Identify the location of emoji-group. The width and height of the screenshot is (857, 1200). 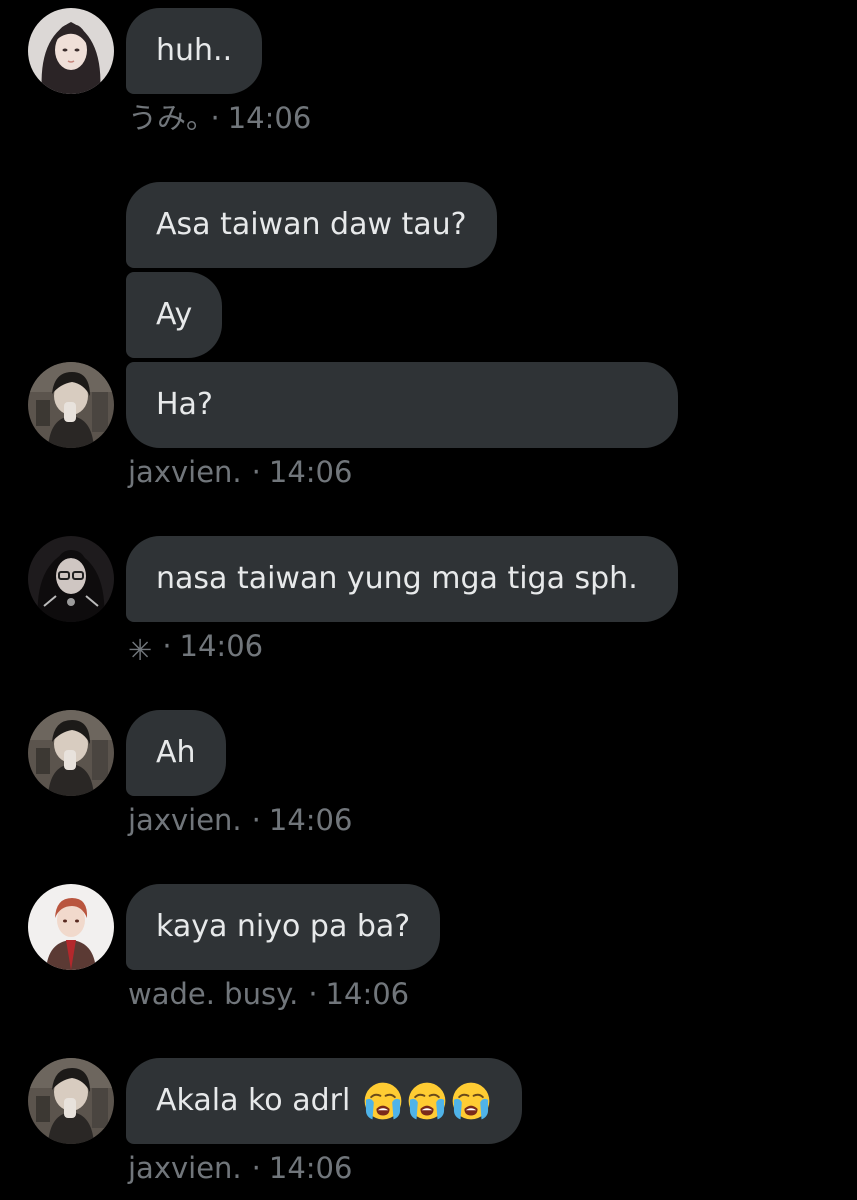
(427, 1101).